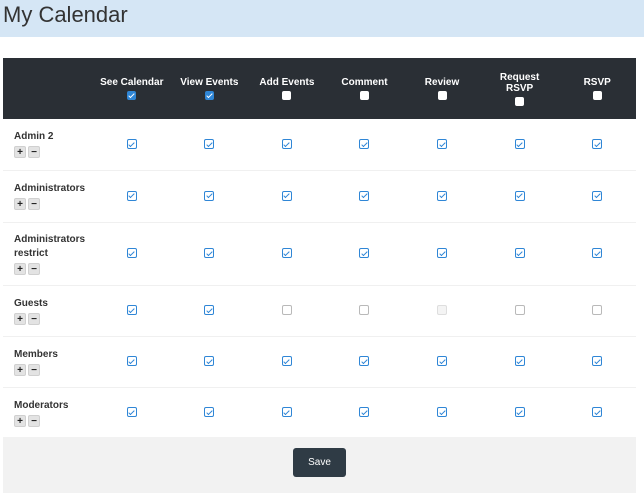 The image size is (644, 500). I want to click on column-label: View Events, so click(209, 82).